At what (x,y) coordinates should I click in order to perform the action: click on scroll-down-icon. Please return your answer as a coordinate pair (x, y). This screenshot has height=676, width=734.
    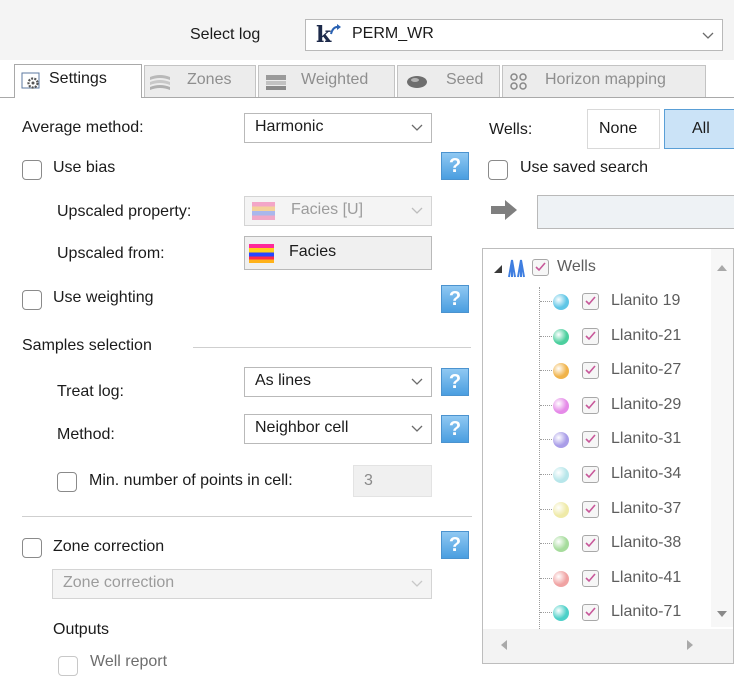
    Looking at the image, I should click on (722, 614).